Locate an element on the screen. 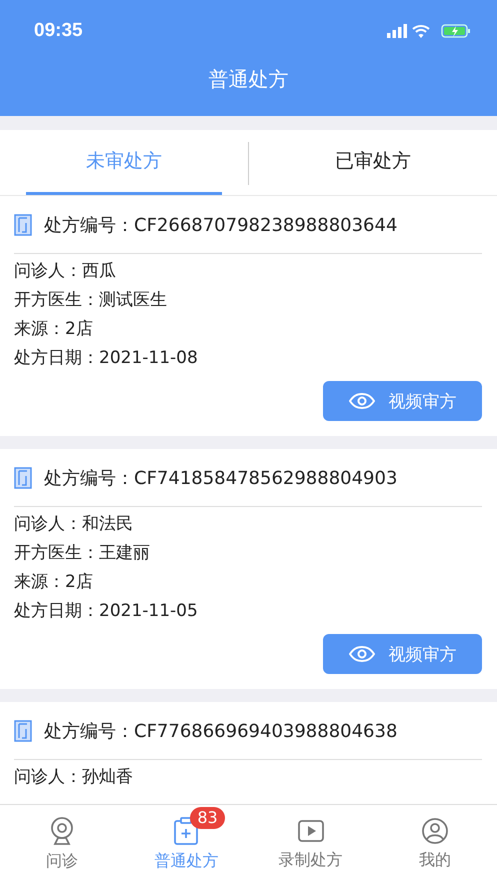 The height and width of the screenshot is (883, 497). nav-tab: 83 普通处方 is located at coordinates (186, 844).